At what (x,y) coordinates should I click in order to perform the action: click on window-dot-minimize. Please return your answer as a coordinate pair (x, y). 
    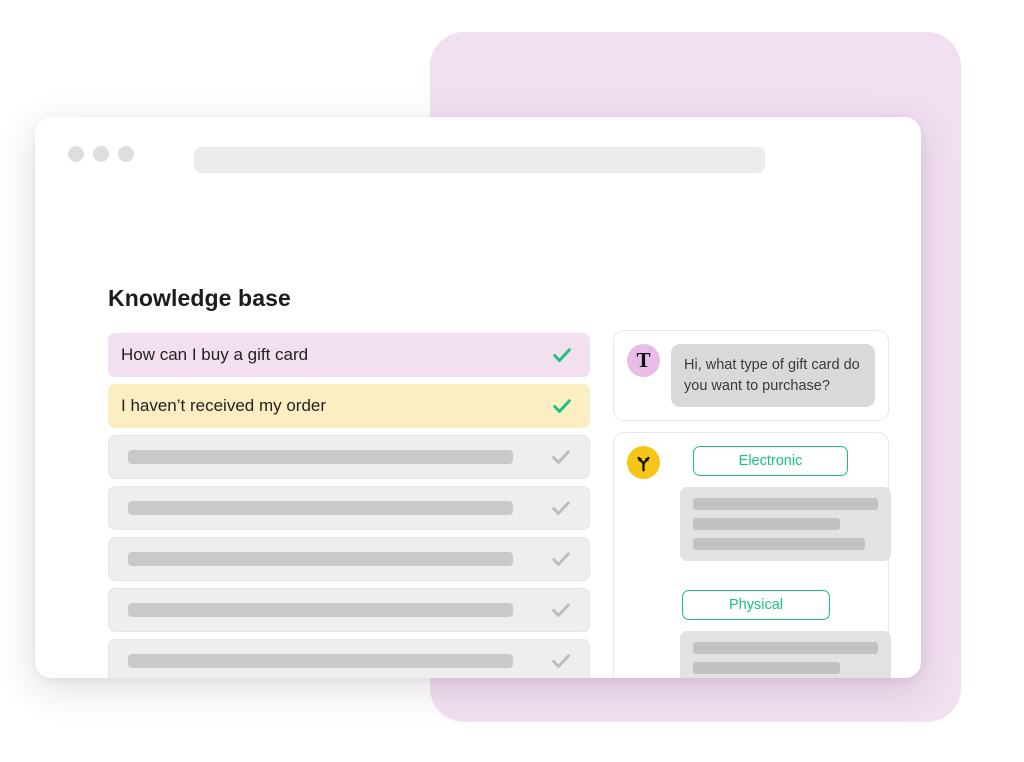
    Looking at the image, I should click on (101, 154).